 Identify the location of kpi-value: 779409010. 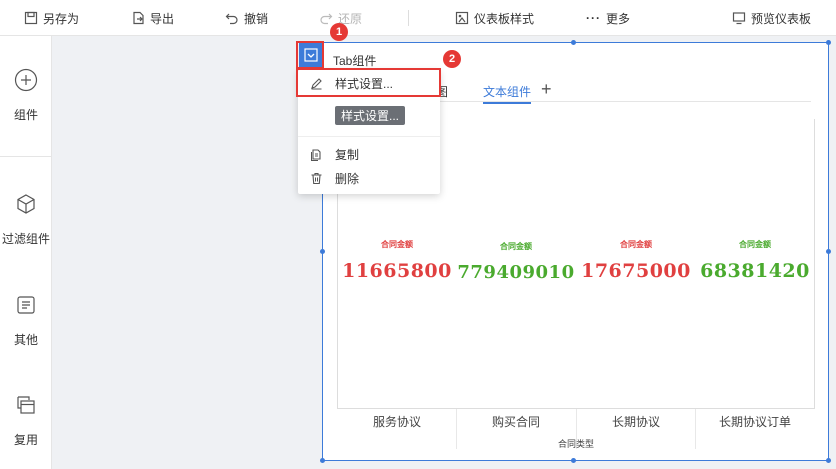
(516, 272).